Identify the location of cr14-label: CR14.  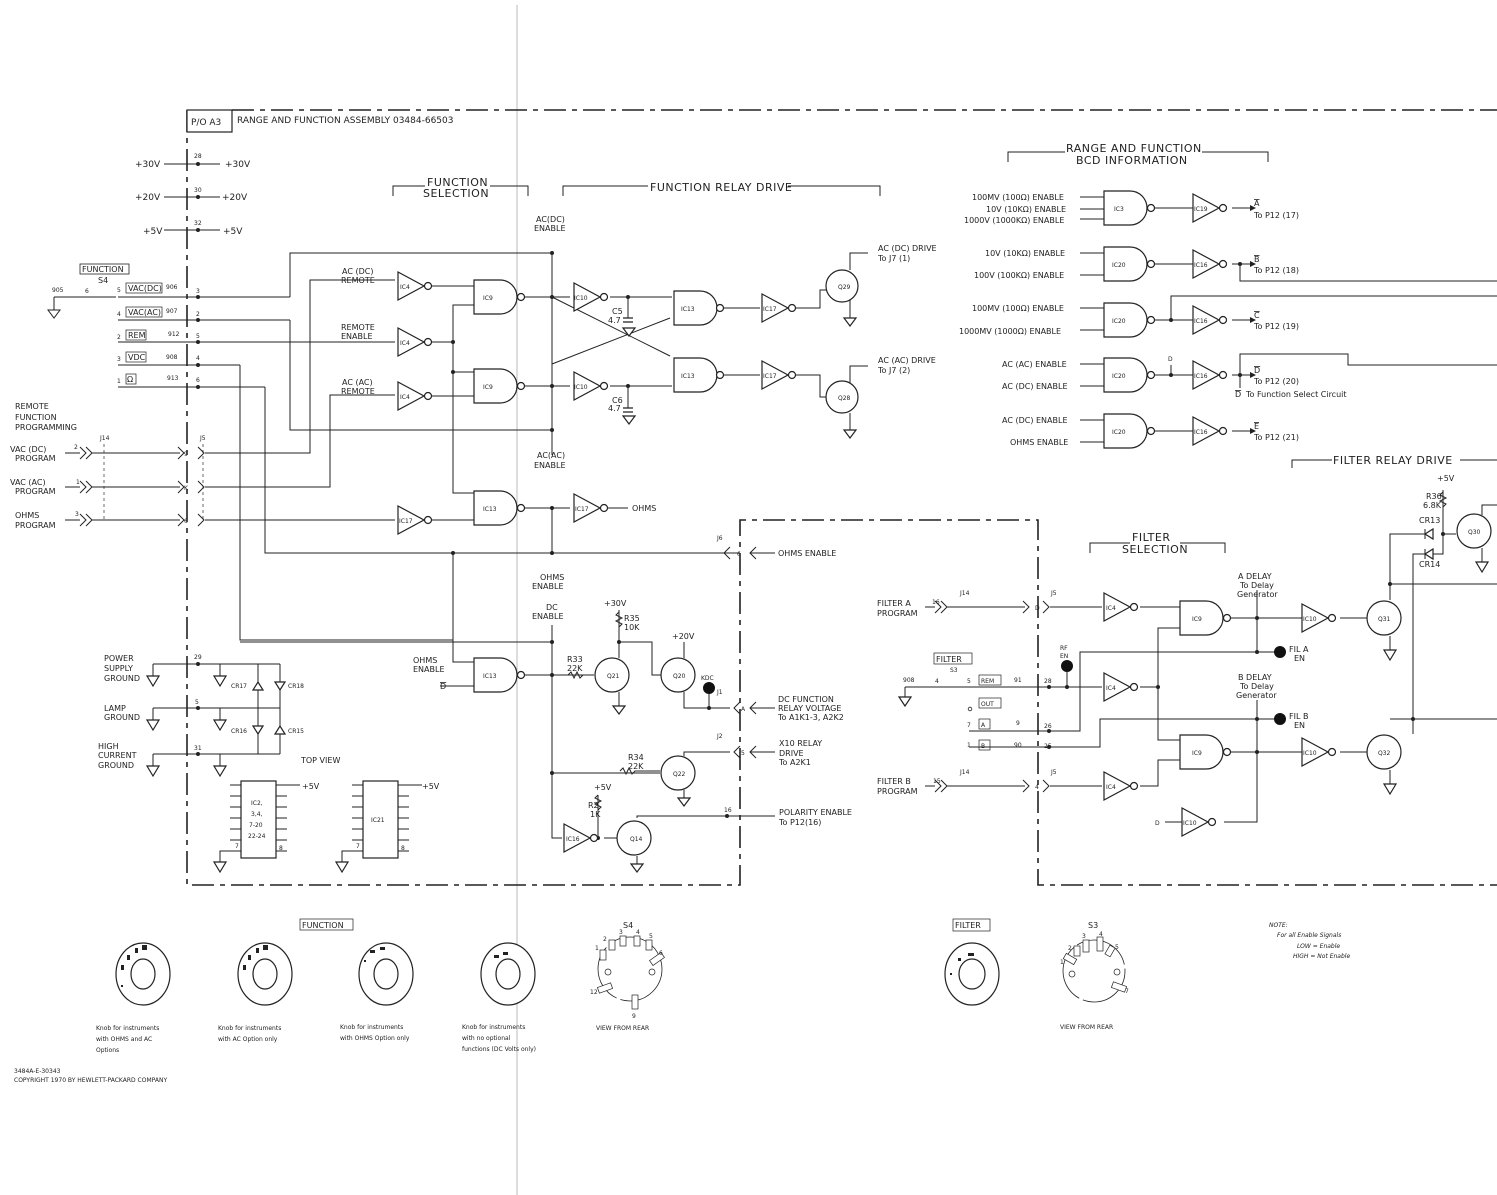
(1429, 564).